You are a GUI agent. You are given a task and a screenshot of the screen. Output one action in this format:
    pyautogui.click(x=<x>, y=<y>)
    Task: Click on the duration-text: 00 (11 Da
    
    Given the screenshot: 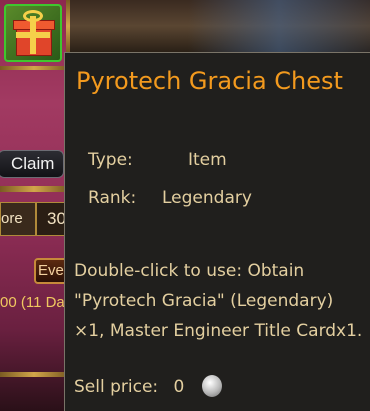 What is the action you would take?
    pyautogui.click(x=32, y=302)
    